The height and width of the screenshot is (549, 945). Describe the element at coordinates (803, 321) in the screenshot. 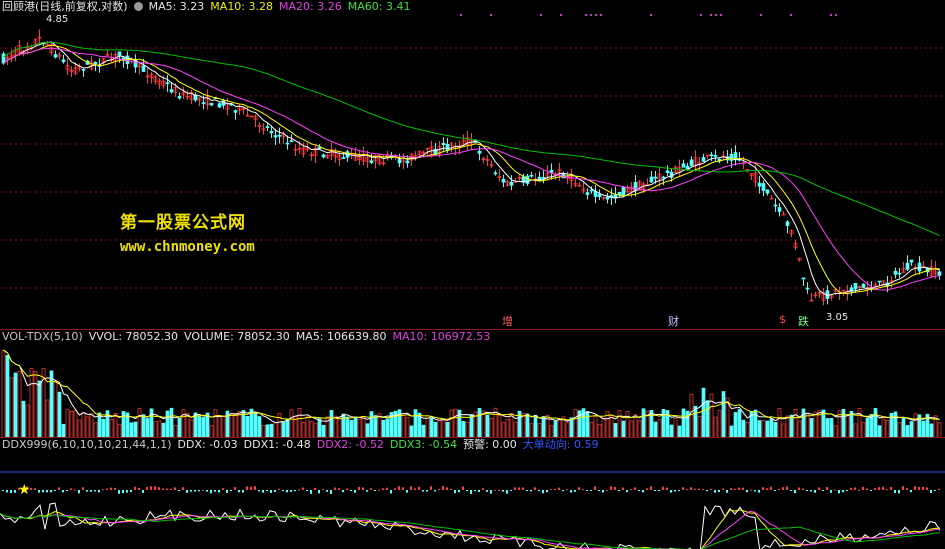

I see `event-marker-fall: 跌` at that location.